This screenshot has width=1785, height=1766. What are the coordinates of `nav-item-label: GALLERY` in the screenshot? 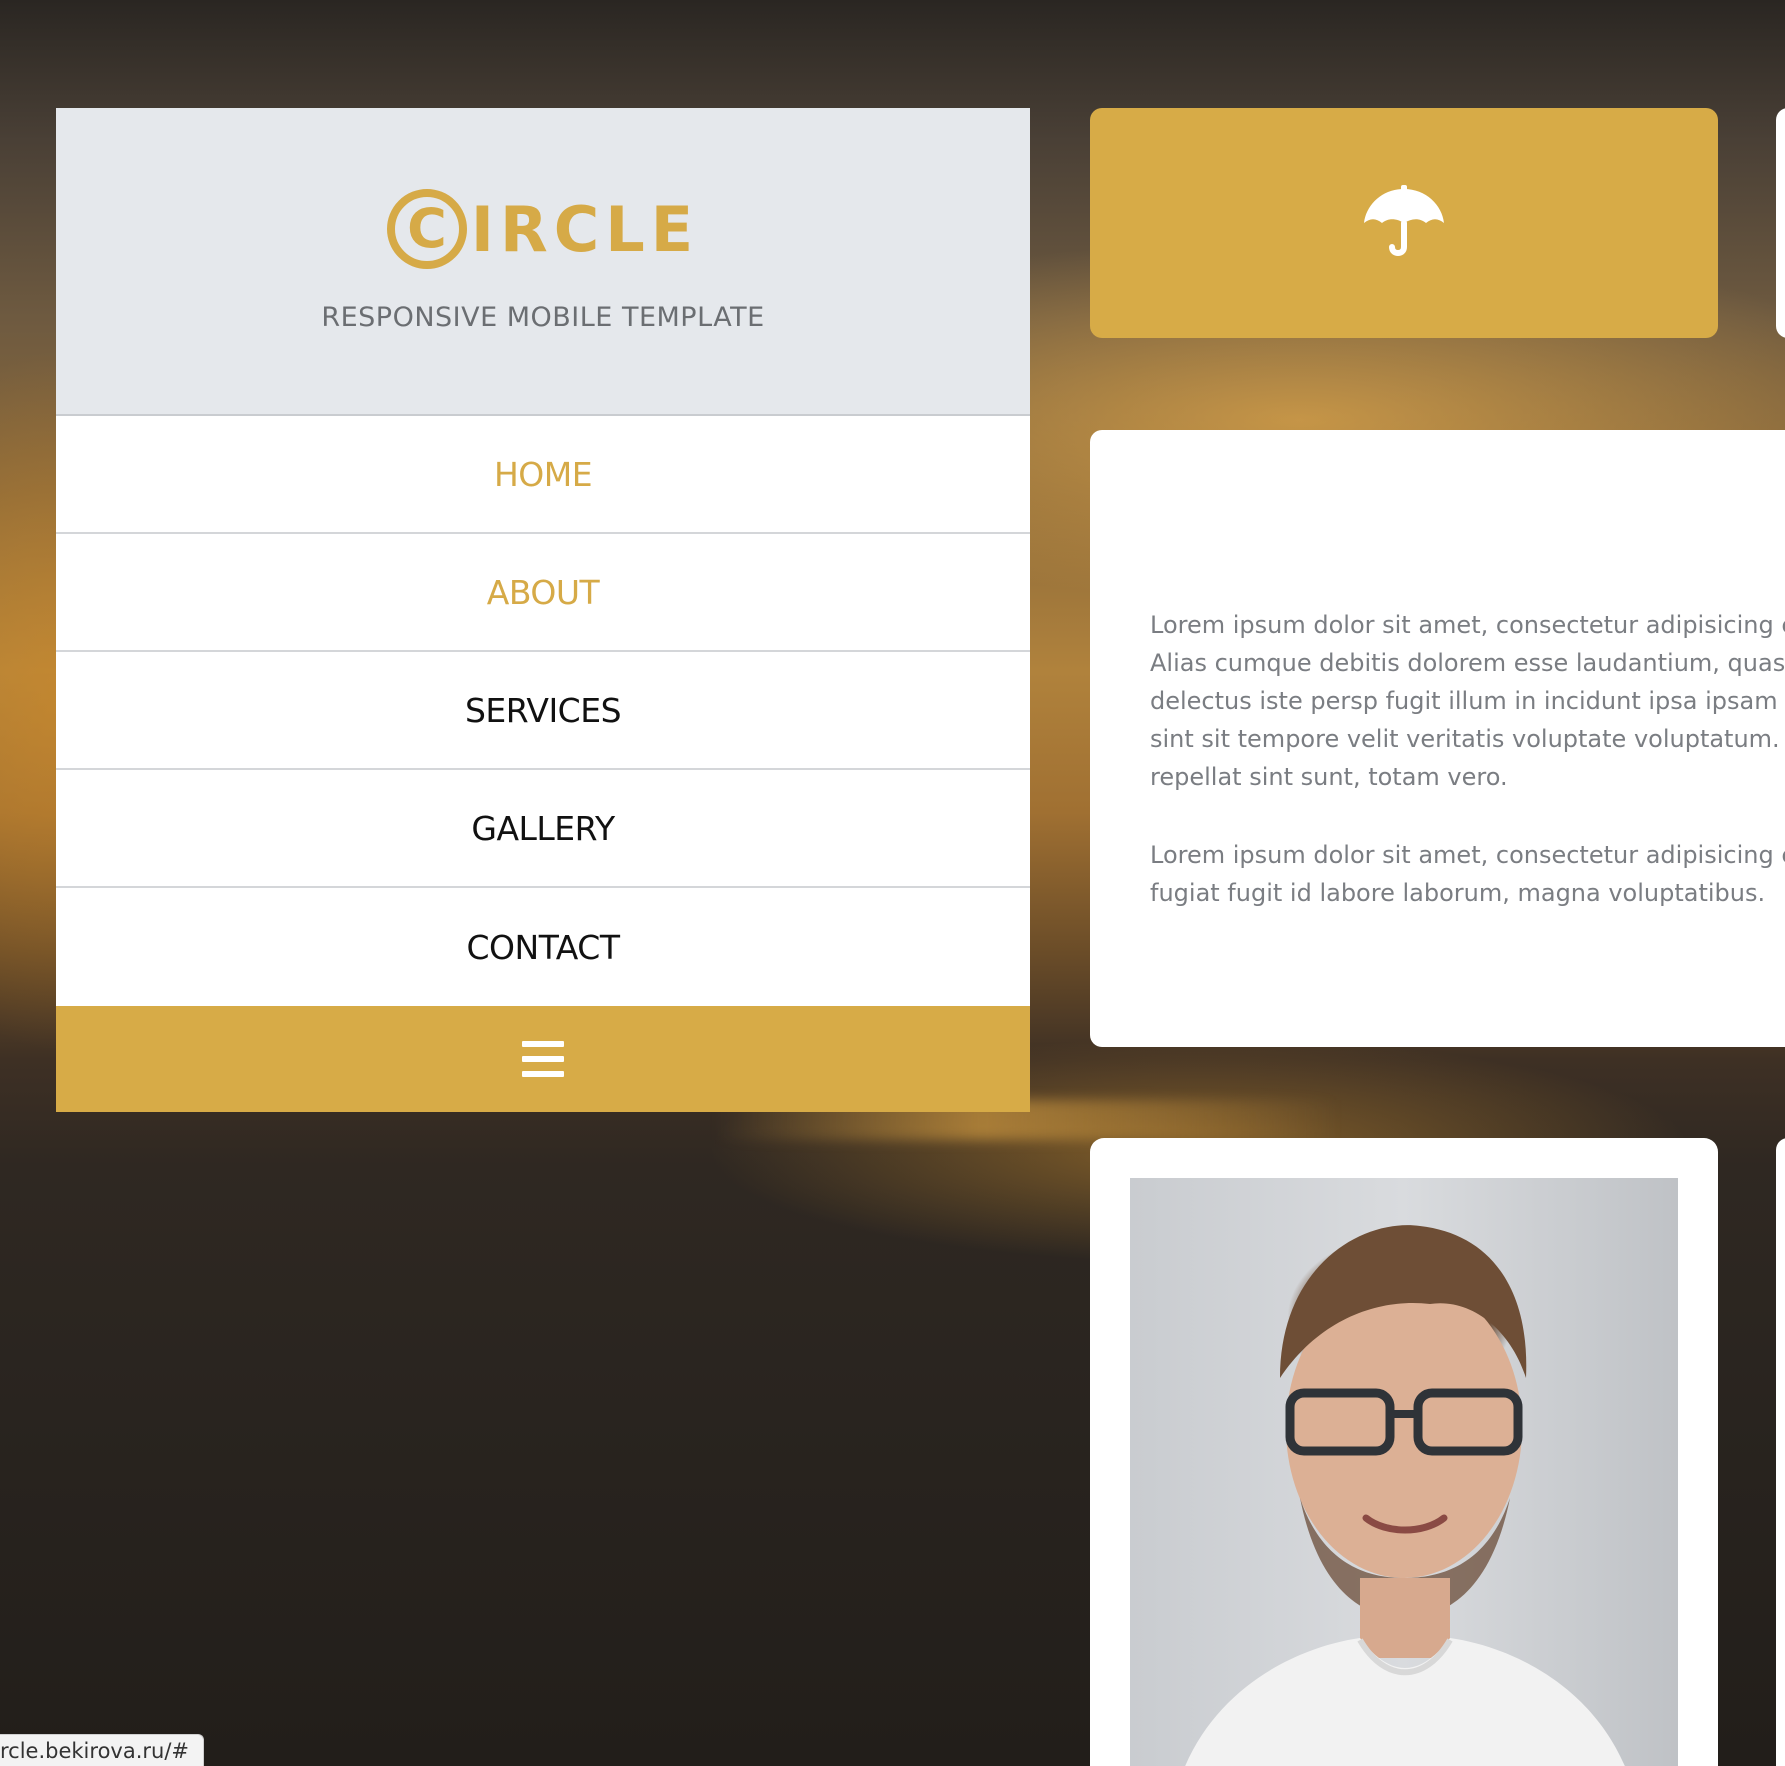 It's located at (543, 828).